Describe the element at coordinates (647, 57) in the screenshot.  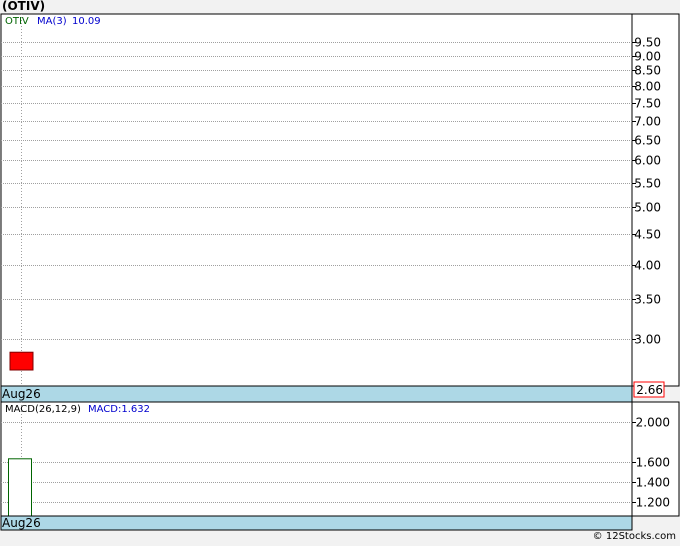
I see `price-tick-label: 9.00` at that location.